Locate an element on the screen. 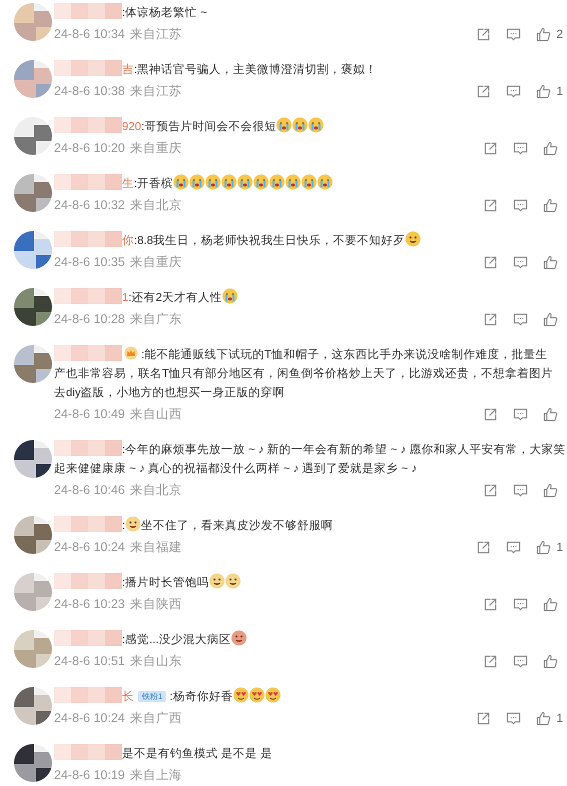  comment-text: 坐不住了，看来真皮沙发不够舒服啊 is located at coordinates (237, 526).